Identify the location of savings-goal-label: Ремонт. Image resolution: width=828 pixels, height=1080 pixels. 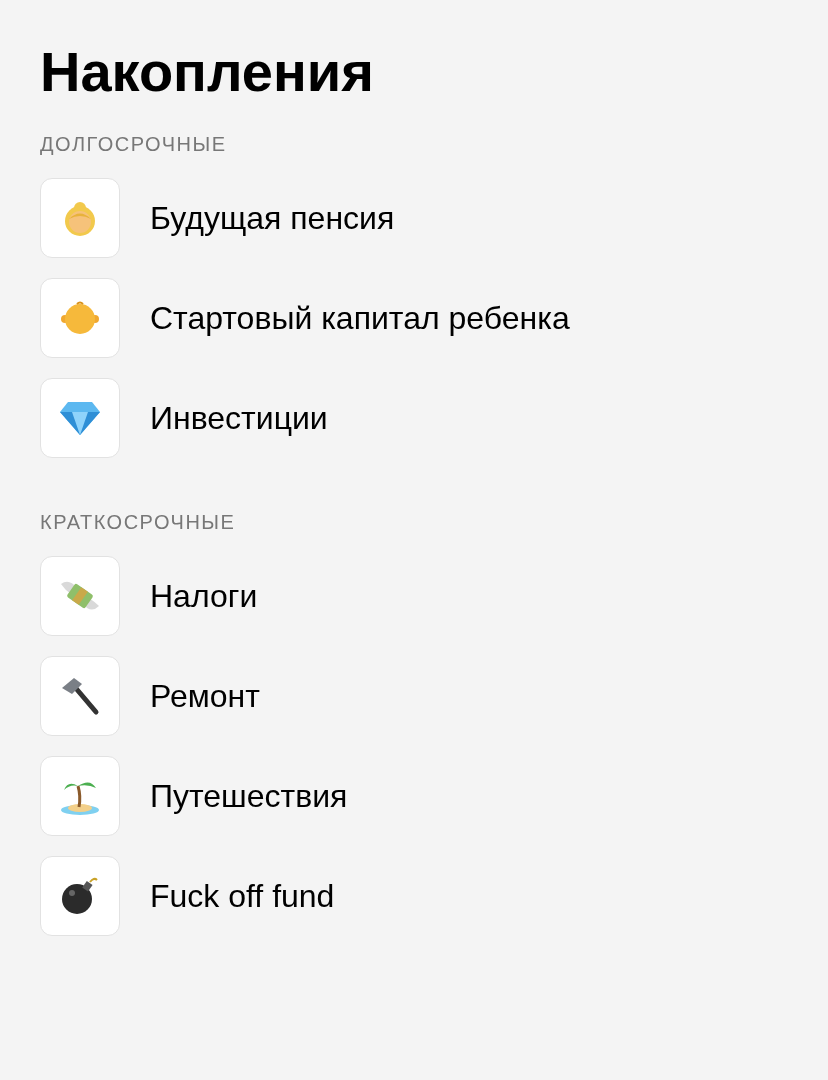
(205, 696).